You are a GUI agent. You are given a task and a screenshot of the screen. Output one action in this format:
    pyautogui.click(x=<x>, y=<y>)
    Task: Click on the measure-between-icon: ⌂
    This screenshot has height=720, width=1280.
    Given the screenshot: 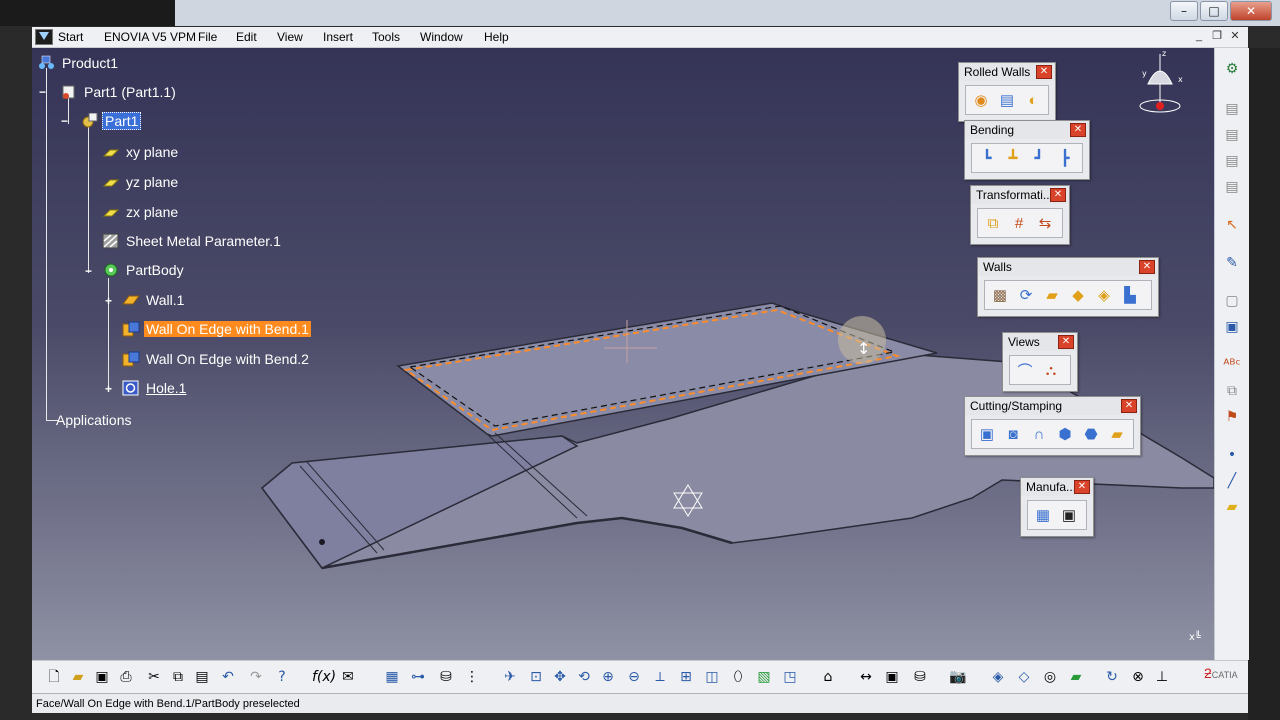 What is the action you would take?
    pyautogui.click(x=828, y=677)
    